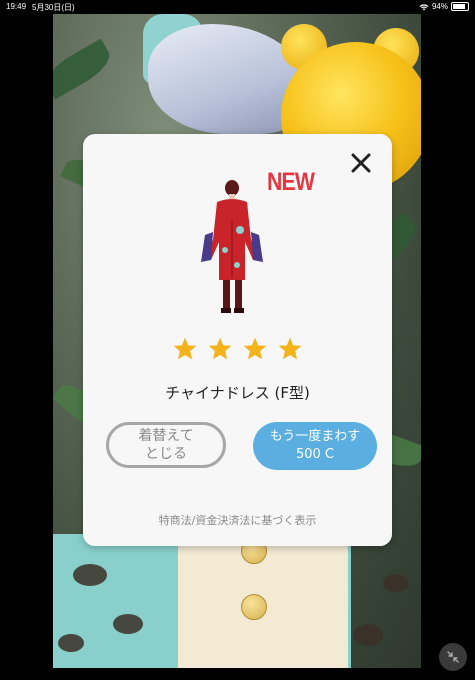 This screenshot has width=475, height=680. I want to click on shrink-button, so click(453, 657).